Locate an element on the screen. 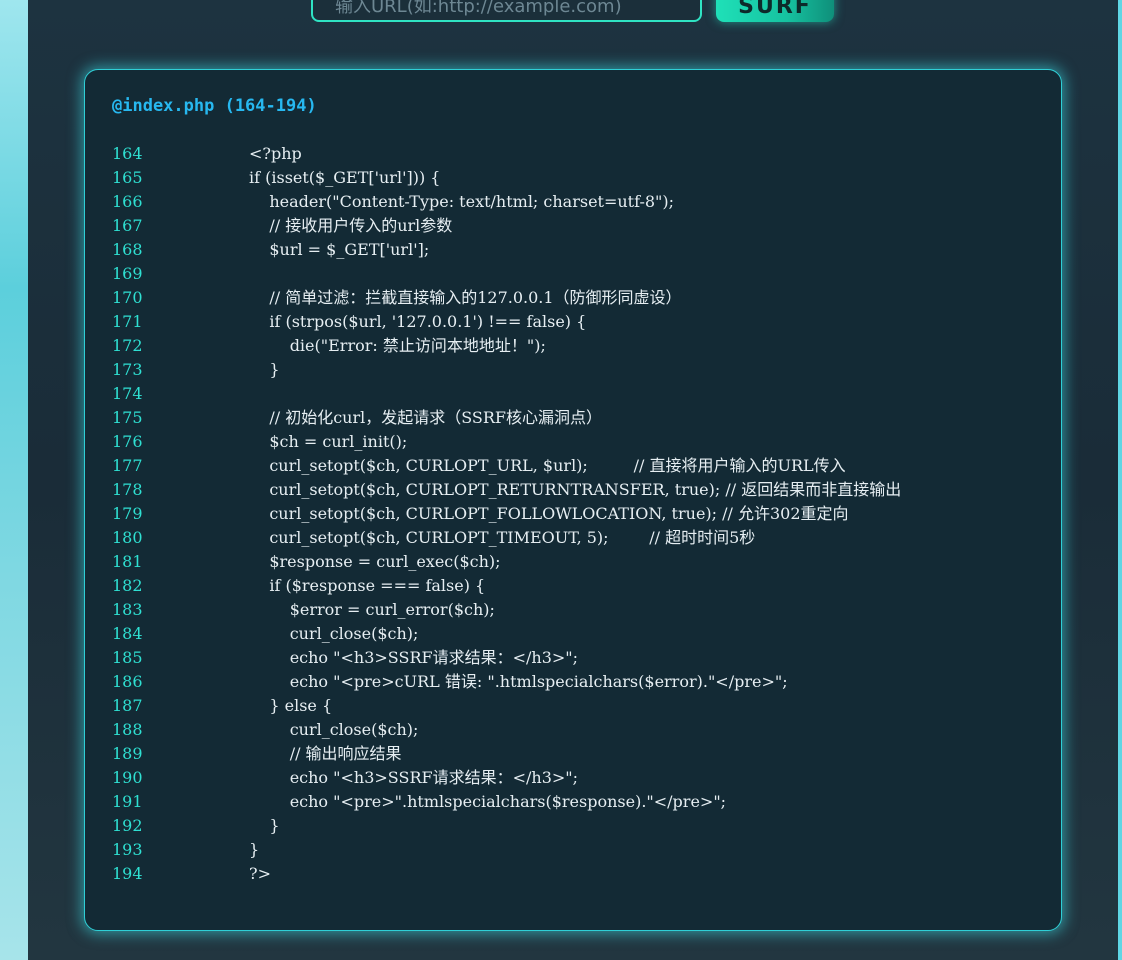 The width and height of the screenshot is (1122, 960). line-number: 168 is located at coordinates (127, 249).